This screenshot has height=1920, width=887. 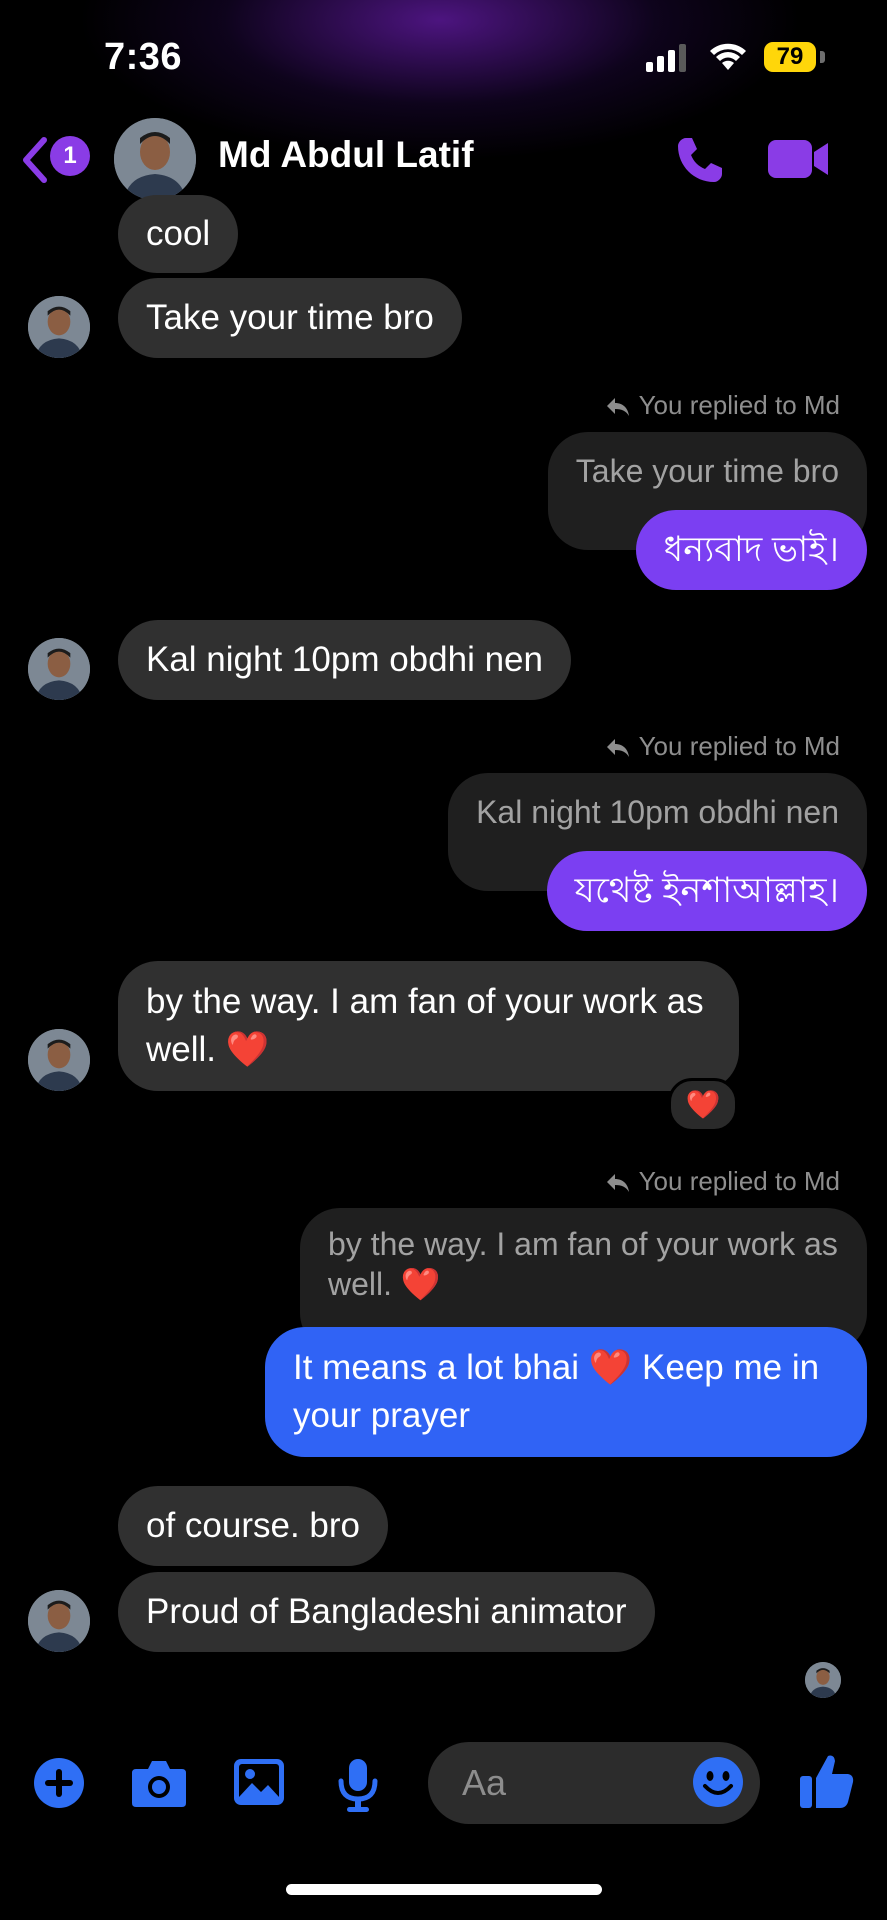 I want to click on heart-reaction: ❤️, so click(x=703, y=1105).